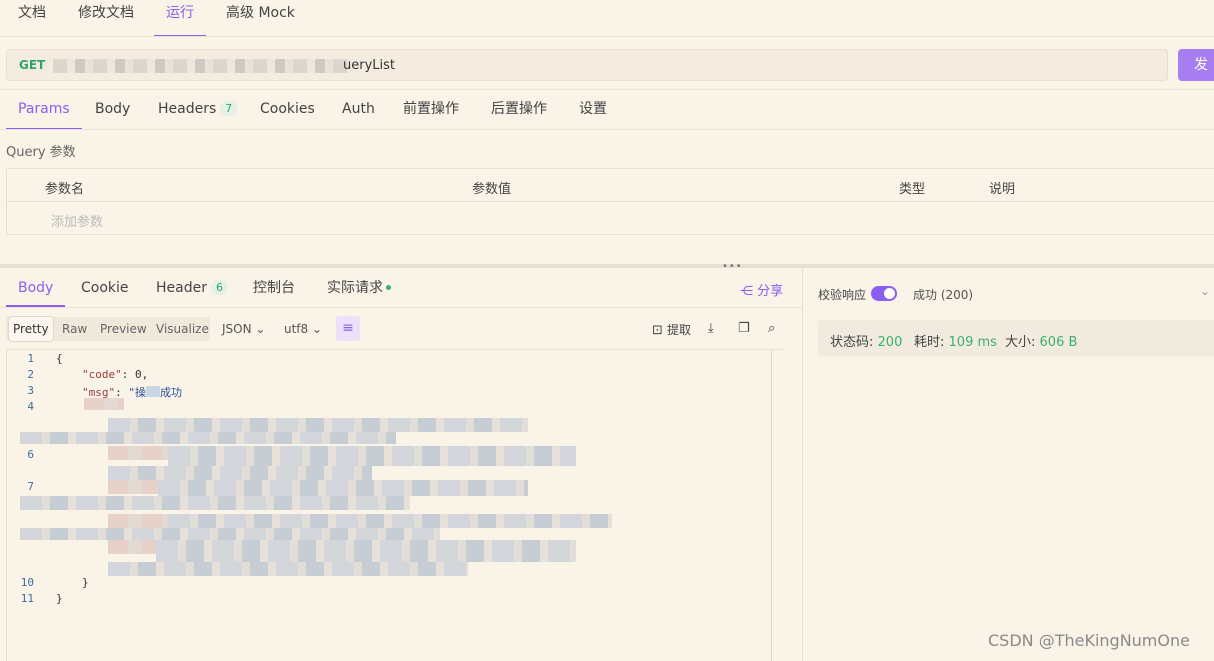 This screenshot has width=1214, height=661. Describe the element at coordinates (274, 289) in the screenshot. I see `response-tab-console: 控制台` at that location.